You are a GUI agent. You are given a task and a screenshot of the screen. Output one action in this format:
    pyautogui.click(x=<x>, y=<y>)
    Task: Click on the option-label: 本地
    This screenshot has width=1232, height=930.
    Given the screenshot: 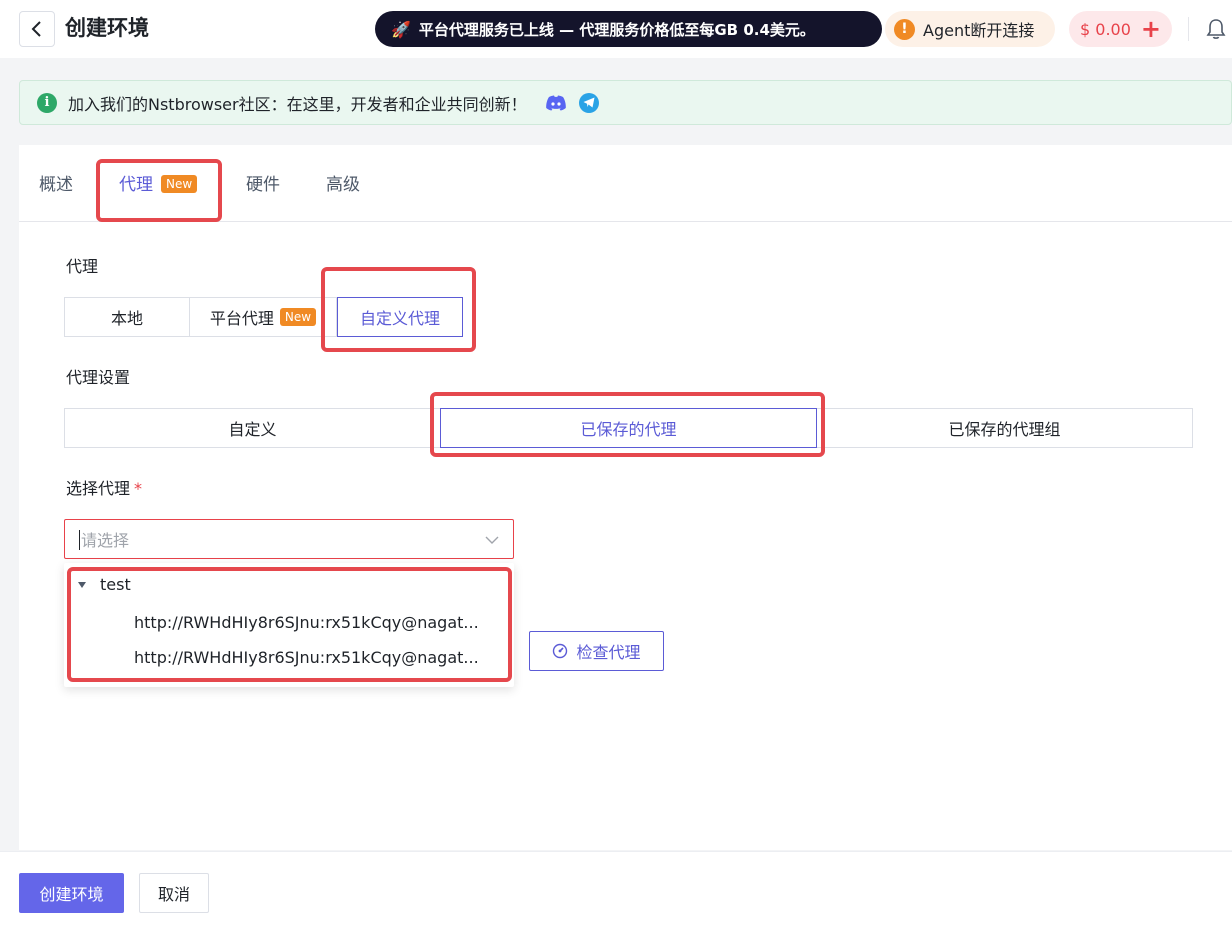 What is the action you would take?
    pyautogui.click(x=126, y=318)
    